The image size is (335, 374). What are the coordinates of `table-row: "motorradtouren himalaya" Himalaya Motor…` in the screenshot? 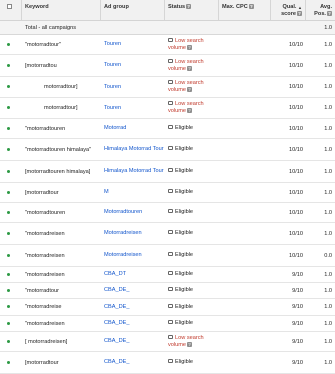 It's located at (167, 150).